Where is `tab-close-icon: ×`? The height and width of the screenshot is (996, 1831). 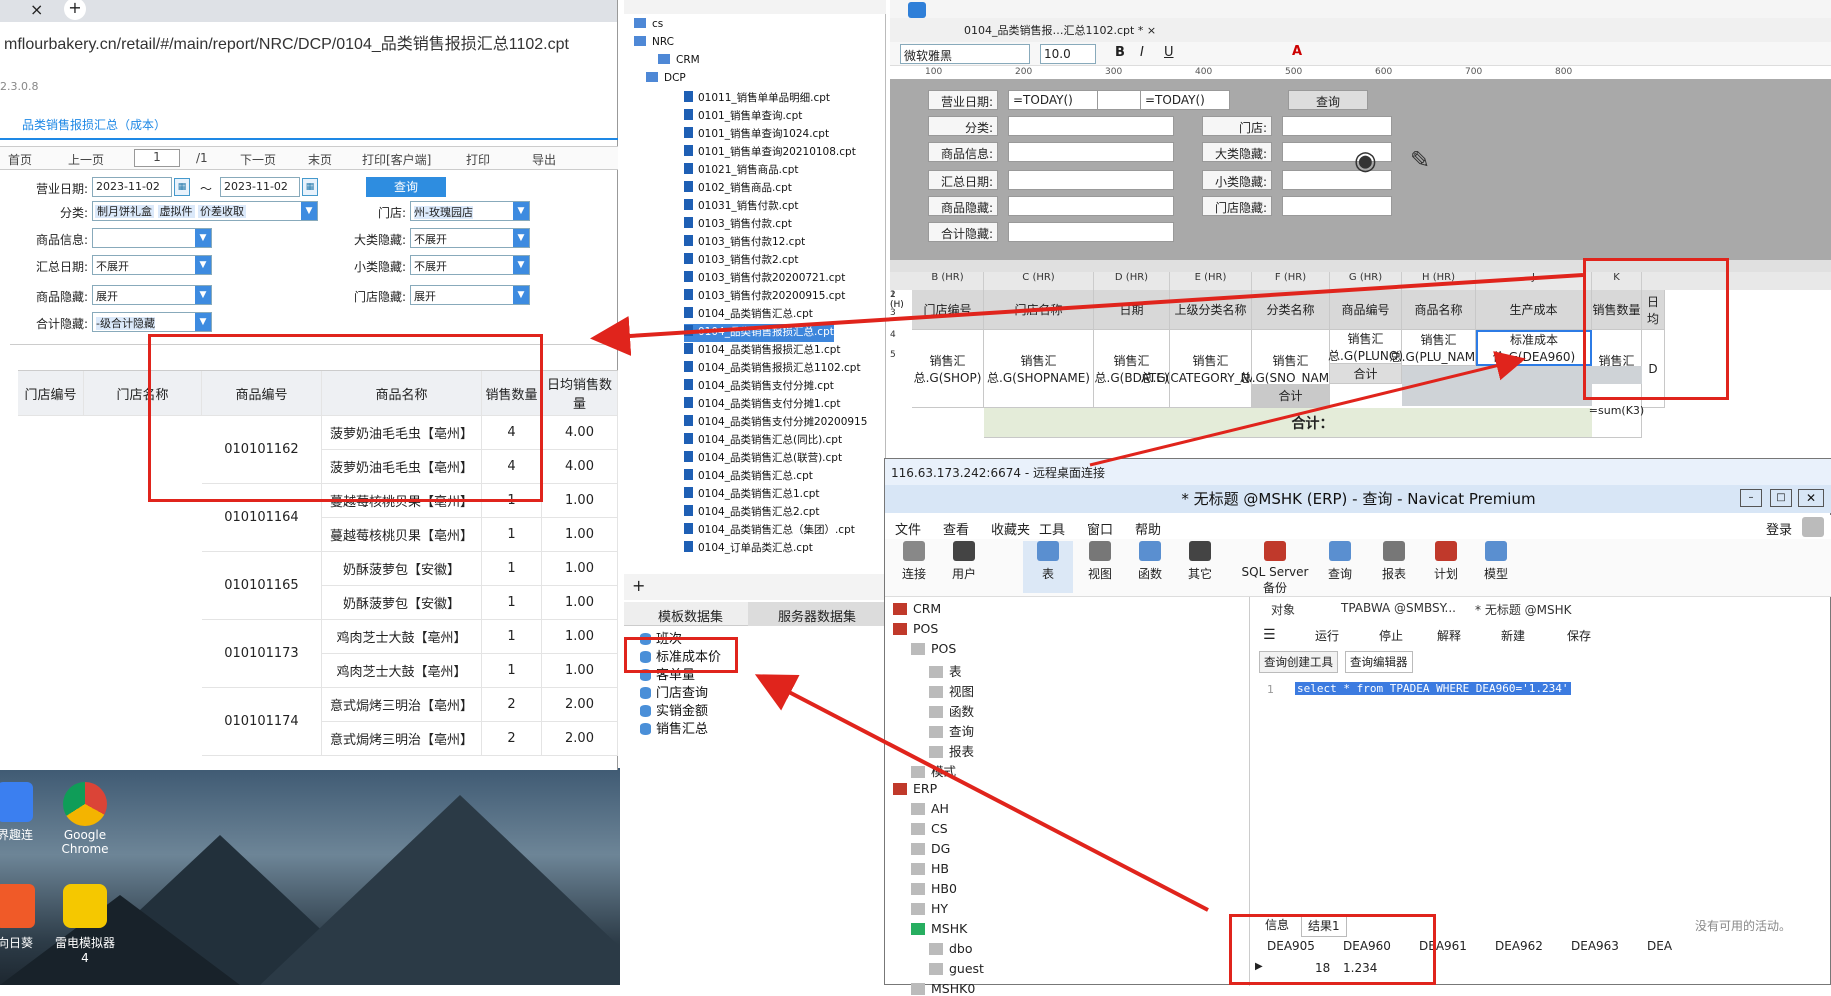
tab-close-icon: × is located at coordinates (36, 9).